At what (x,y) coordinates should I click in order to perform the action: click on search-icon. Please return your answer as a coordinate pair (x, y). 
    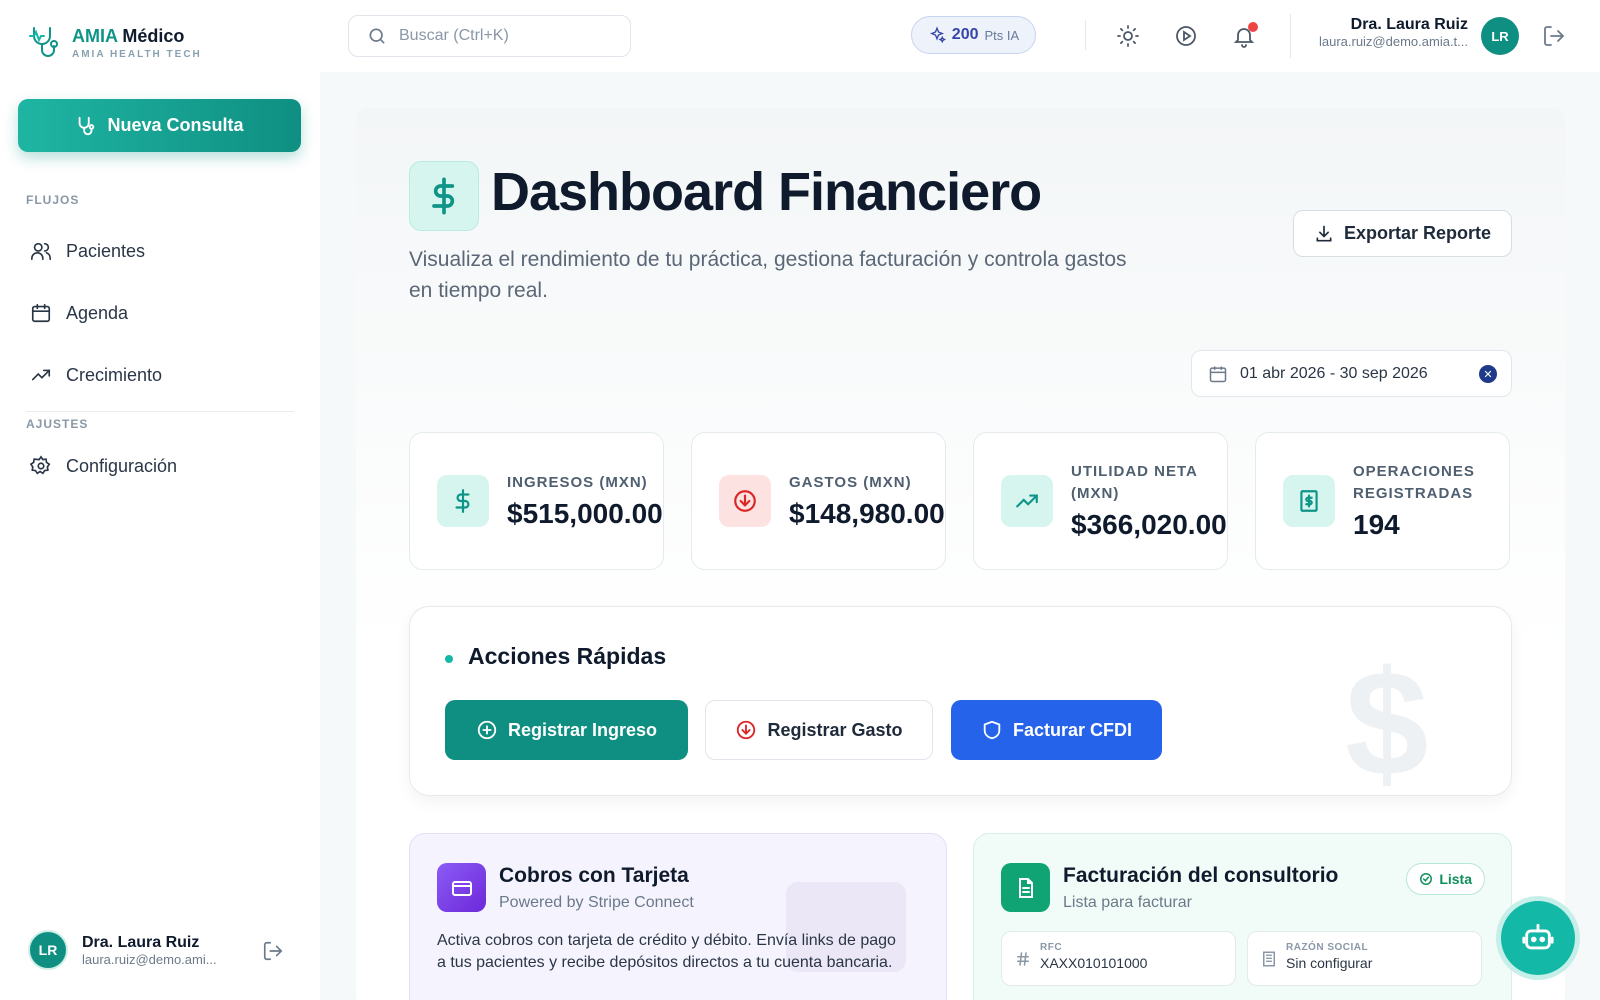
    Looking at the image, I should click on (377, 36).